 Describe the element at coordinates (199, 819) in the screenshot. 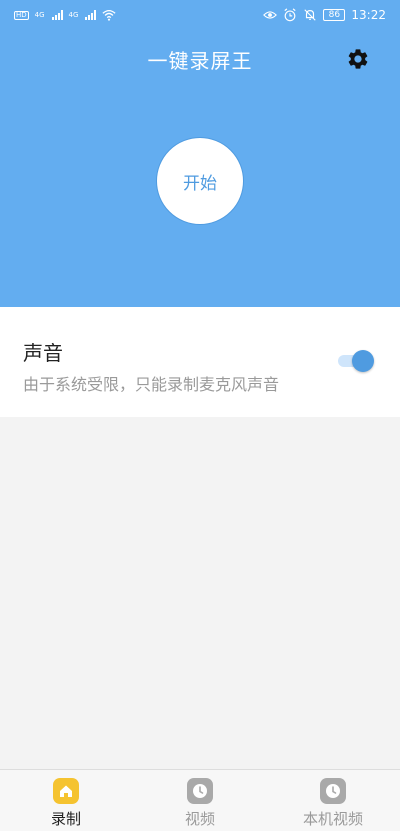

I see `nav-label-video: 视频` at that location.